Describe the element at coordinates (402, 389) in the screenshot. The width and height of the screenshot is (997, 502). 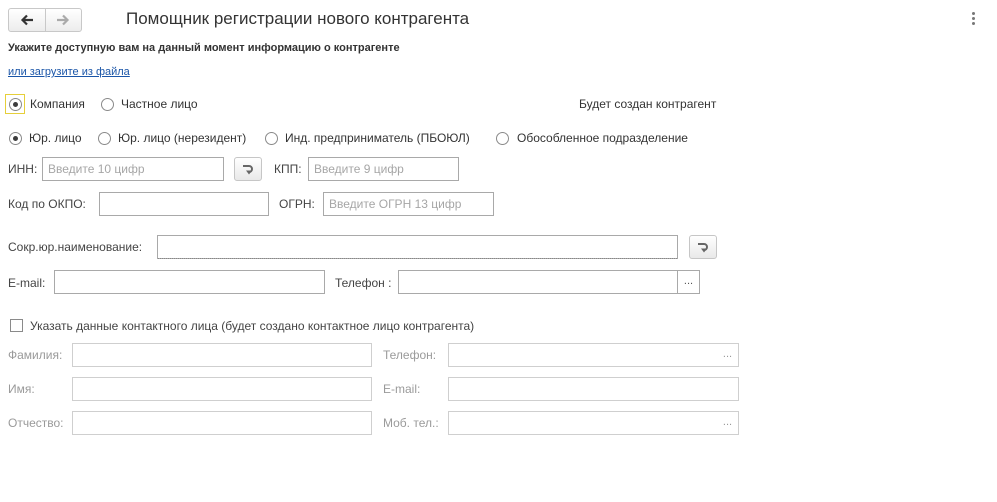
I see `contact-email-label: E-mail:` at that location.